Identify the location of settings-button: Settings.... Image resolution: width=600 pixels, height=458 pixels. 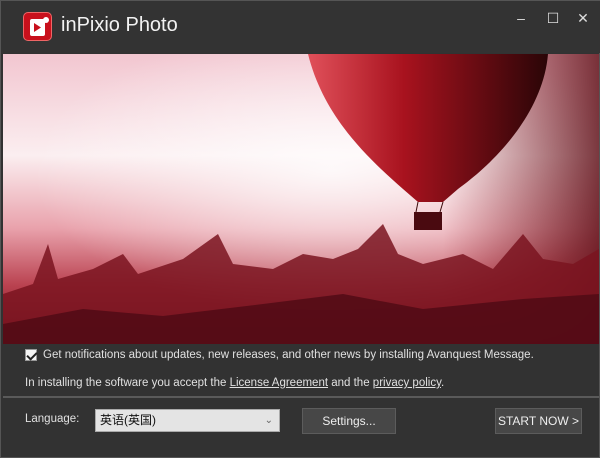
(349, 421).